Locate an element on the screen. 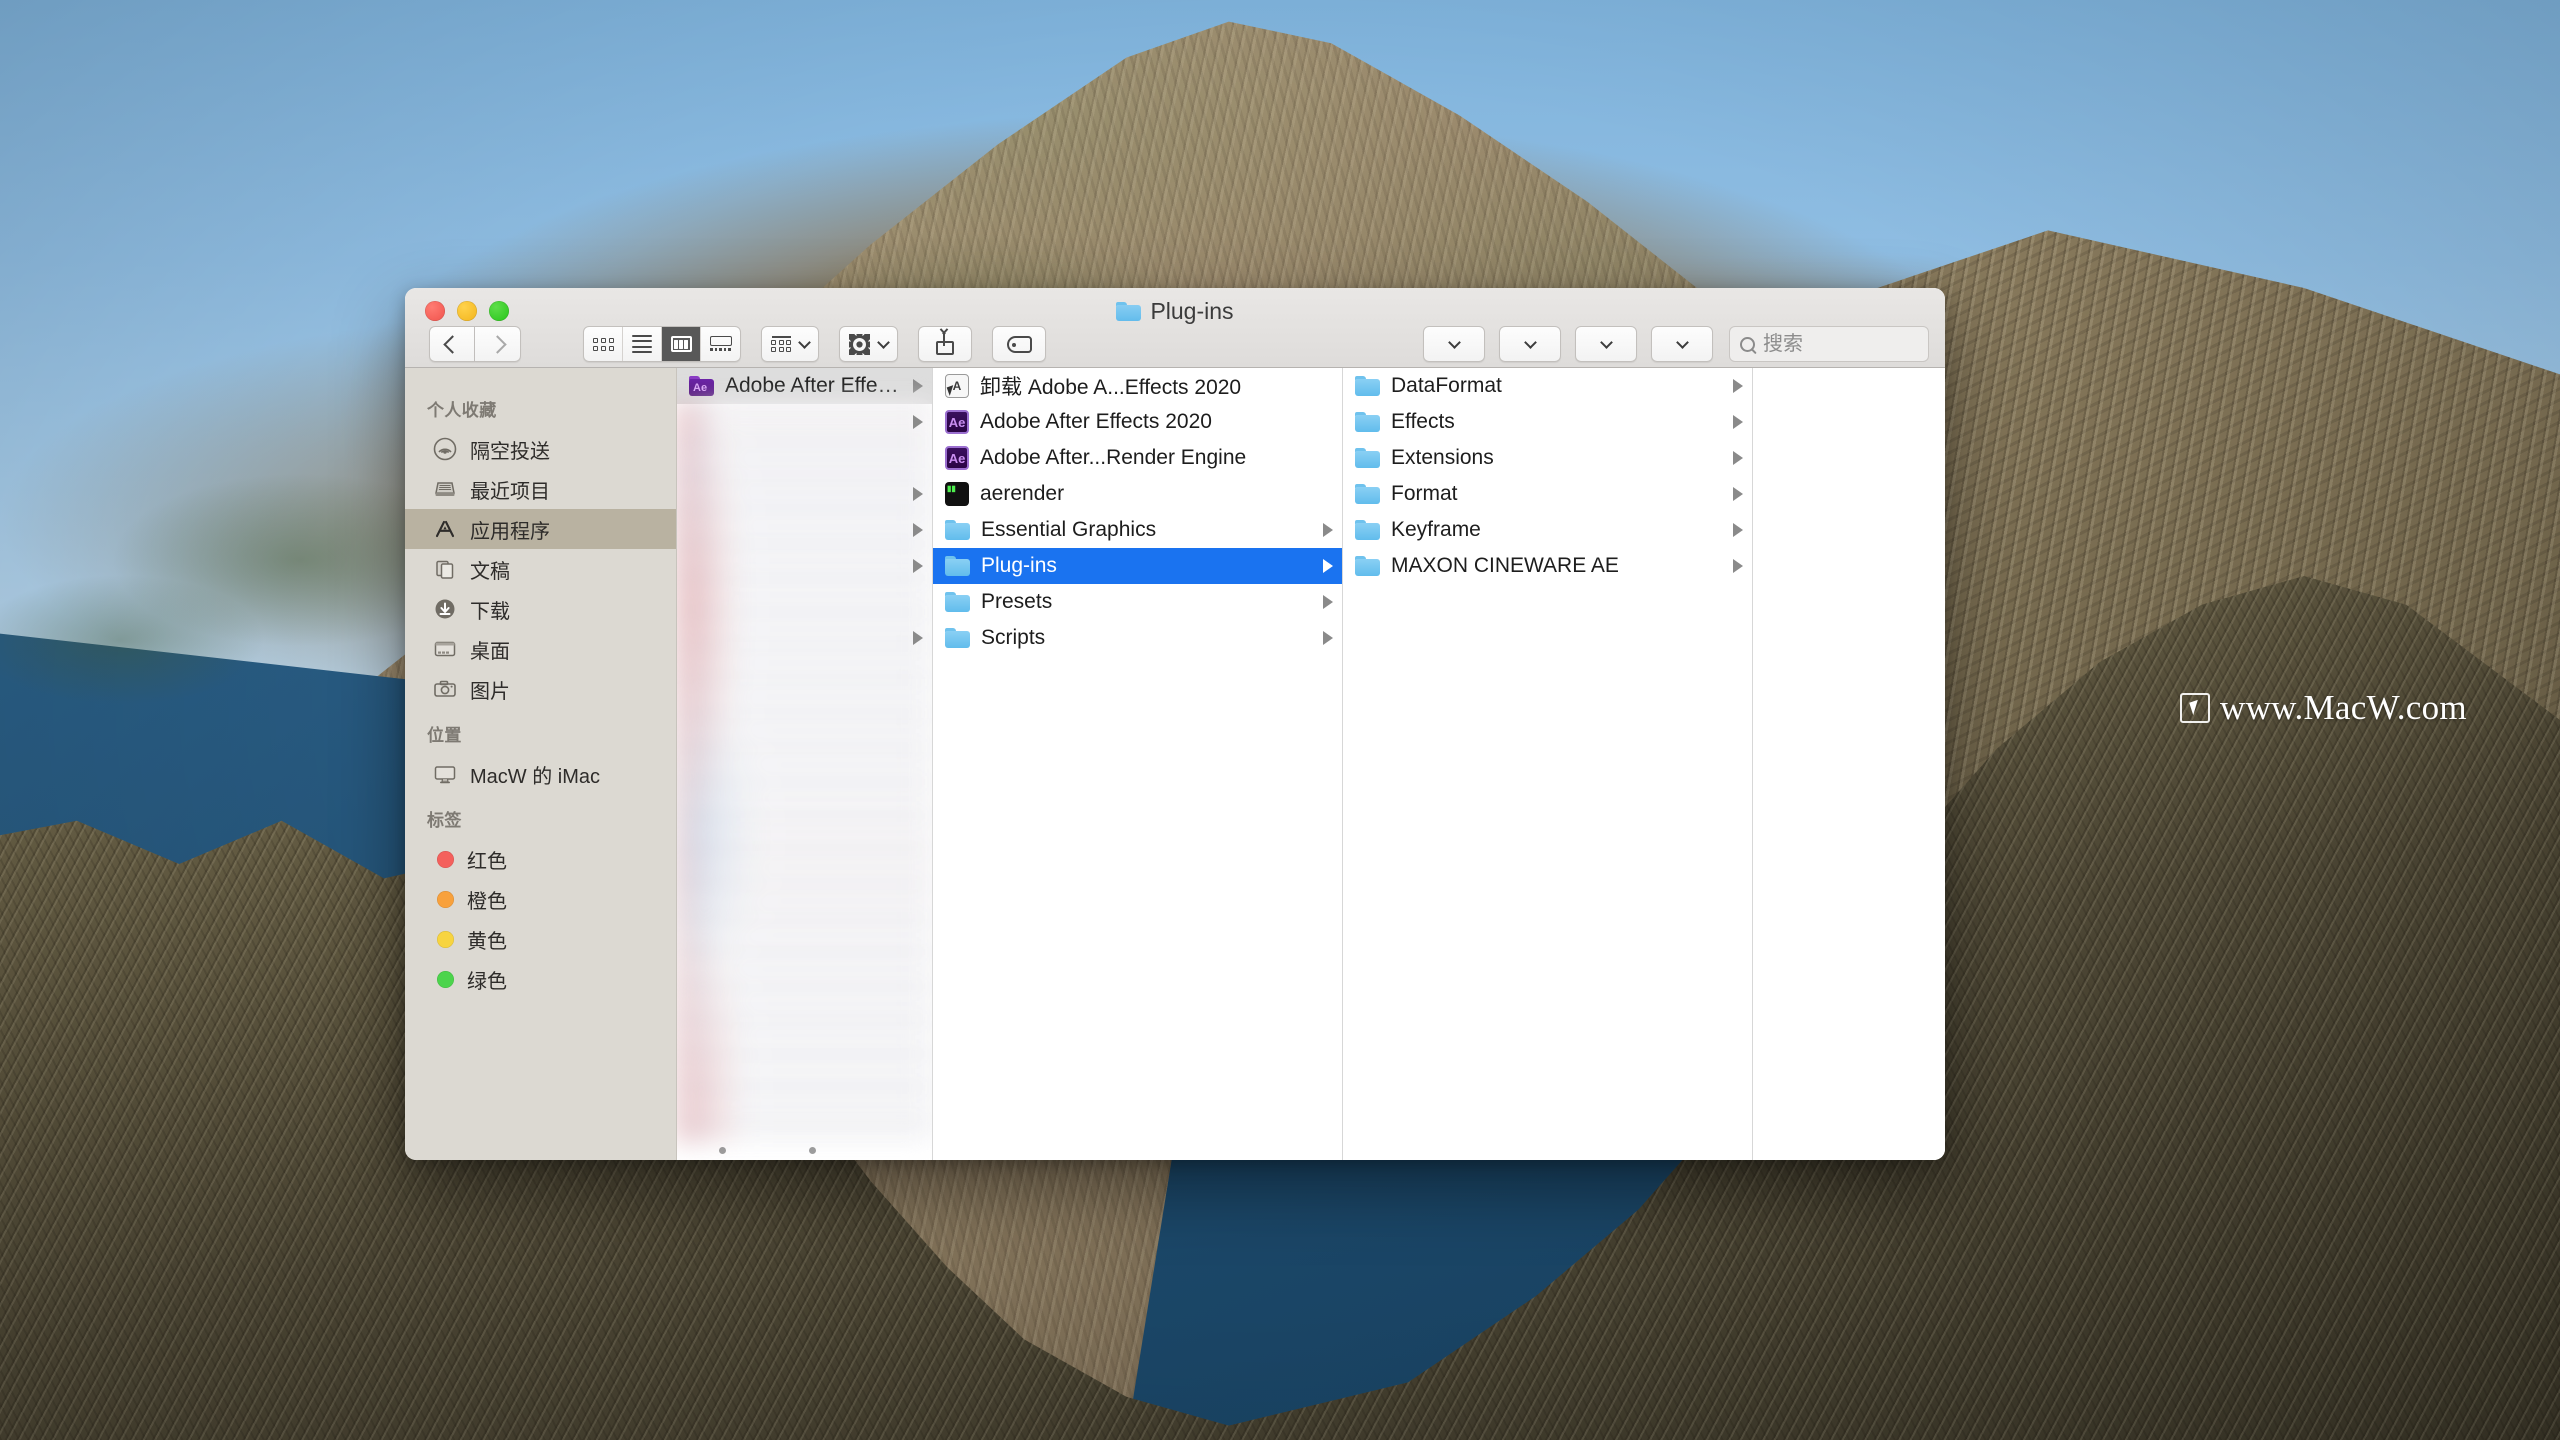  sidebar-item-label: 隔空投送 is located at coordinates (510, 451).